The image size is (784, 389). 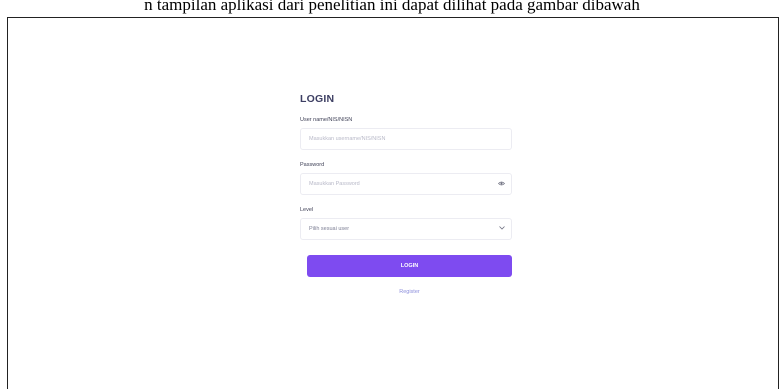 What do you see at coordinates (501, 184) in the screenshot?
I see `eye-icon` at bounding box center [501, 184].